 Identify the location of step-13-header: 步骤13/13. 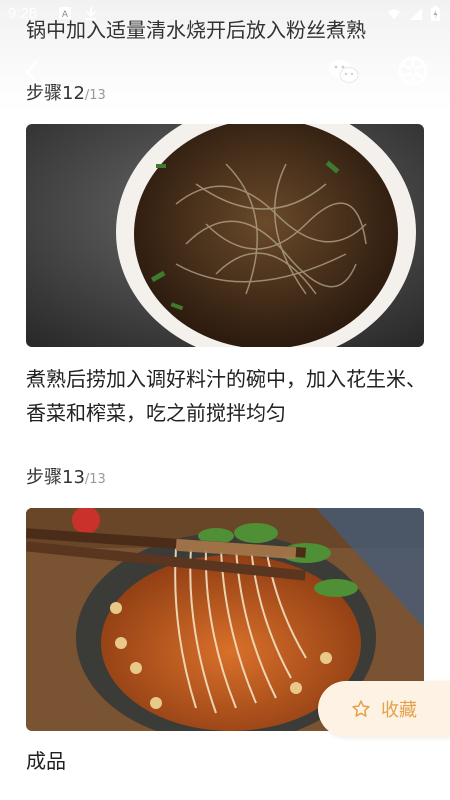
(66, 476).